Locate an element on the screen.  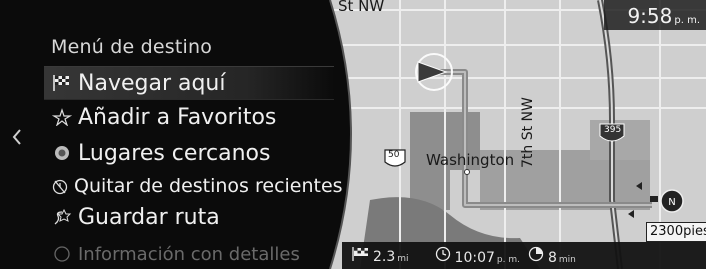
map-scale: 2300pies is located at coordinates (676, 232).